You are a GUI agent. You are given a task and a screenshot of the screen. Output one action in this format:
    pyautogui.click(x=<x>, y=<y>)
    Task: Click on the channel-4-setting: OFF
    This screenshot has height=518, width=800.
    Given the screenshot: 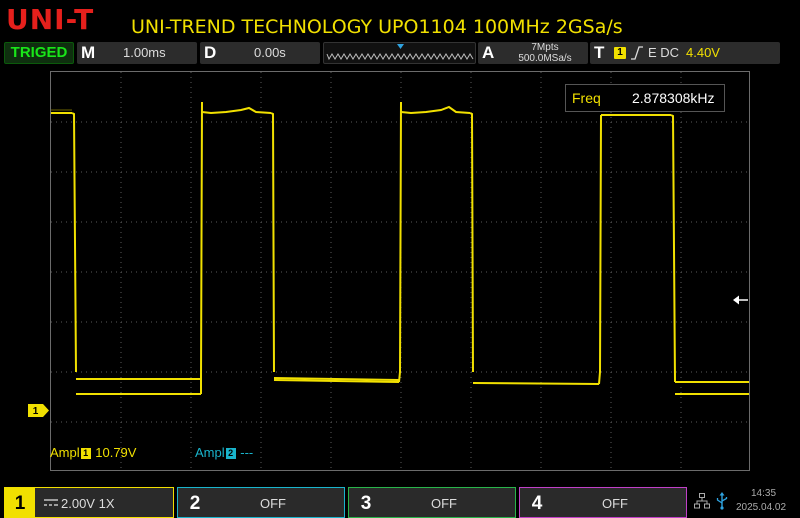 What is the action you would take?
    pyautogui.click(x=615, y=503)
    